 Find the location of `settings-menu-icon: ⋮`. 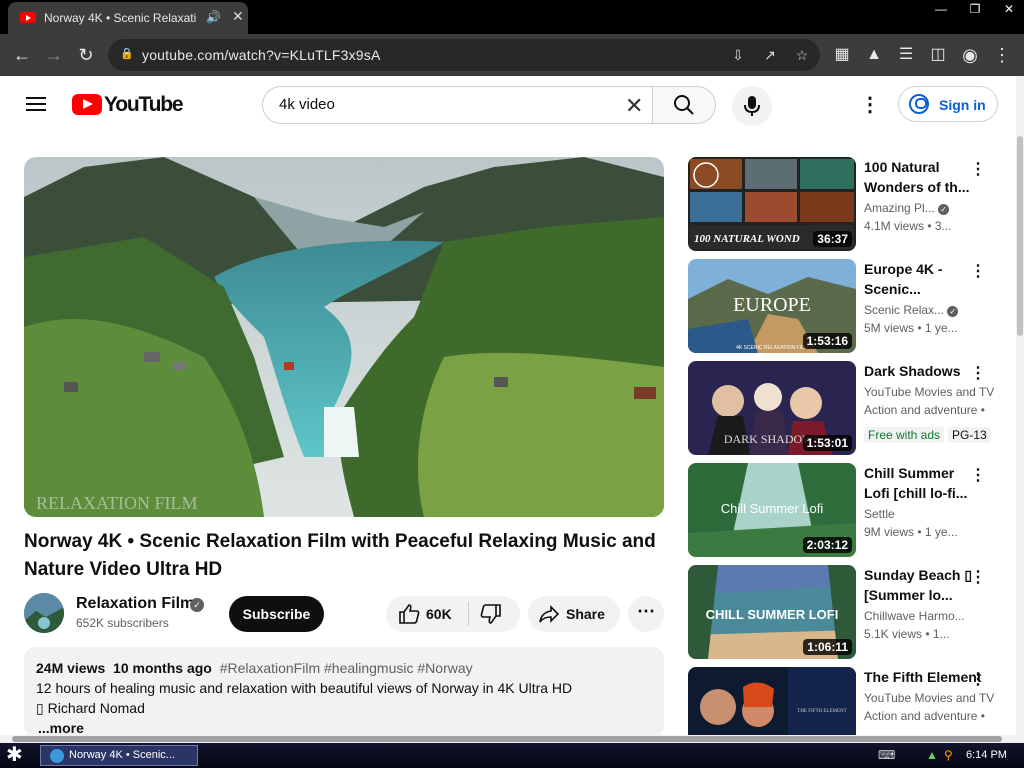

settings-menu-icon: ⋮ is located at coordinates (870, 104).